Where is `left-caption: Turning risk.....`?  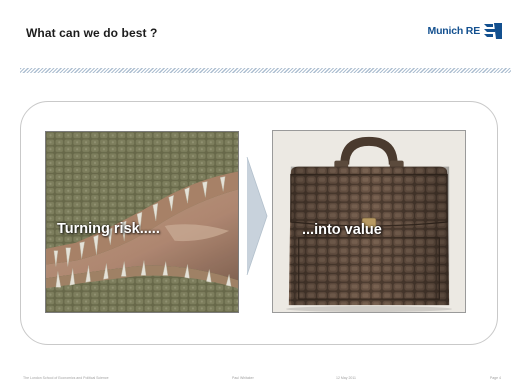 left-caption: Turning risk..... is located at coordinates (108, 229).